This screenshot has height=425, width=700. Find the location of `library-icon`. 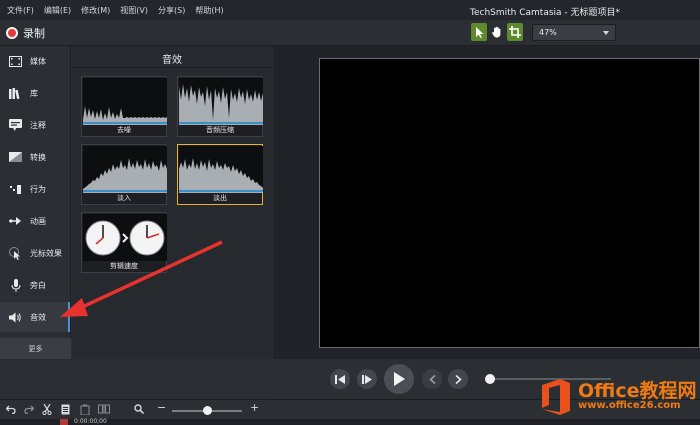

library-icon is located at coordinates (15, 93).